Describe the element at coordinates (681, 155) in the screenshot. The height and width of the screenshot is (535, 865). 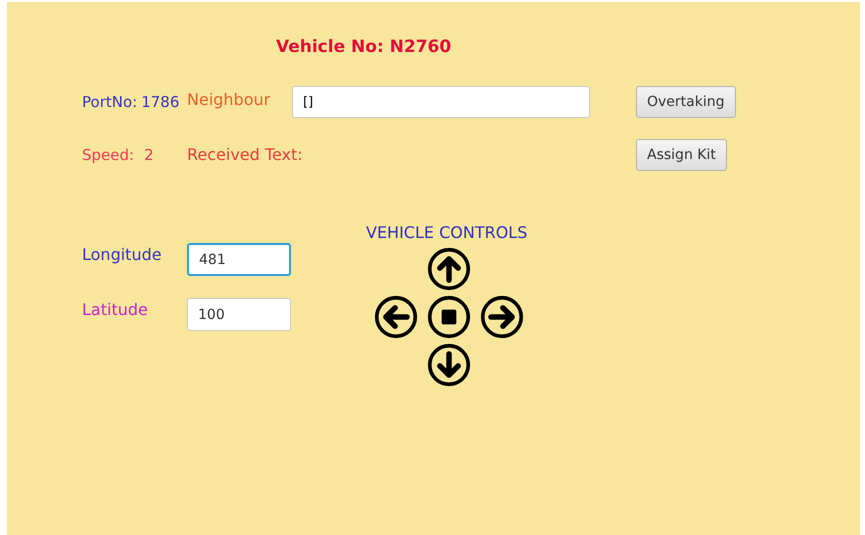
I see `assign-kit-button: Assign Kit` at that location.